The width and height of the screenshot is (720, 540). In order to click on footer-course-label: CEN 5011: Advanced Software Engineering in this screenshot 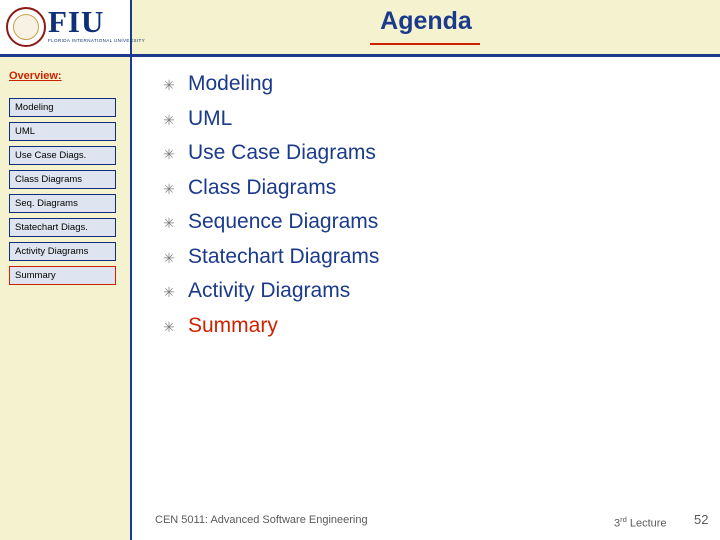, I will do `click(261, 520)`.